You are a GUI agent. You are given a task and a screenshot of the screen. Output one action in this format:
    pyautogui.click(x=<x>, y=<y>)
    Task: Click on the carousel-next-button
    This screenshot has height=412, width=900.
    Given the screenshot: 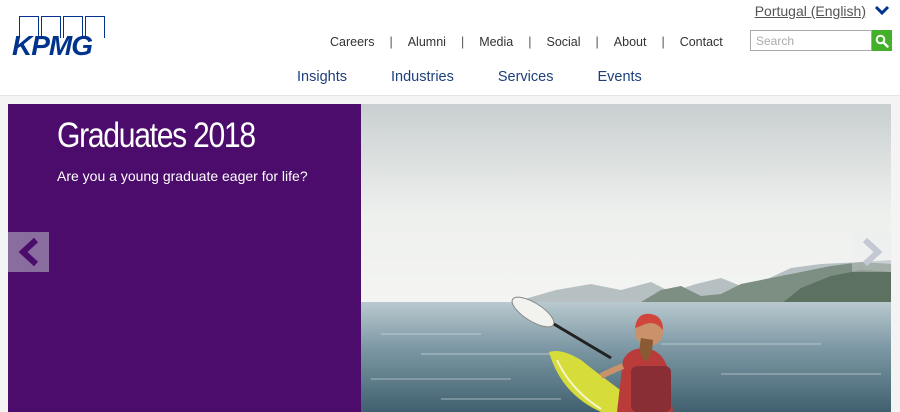 What is the action you would take?
    pyautogui.click(x=872, y=252)
    